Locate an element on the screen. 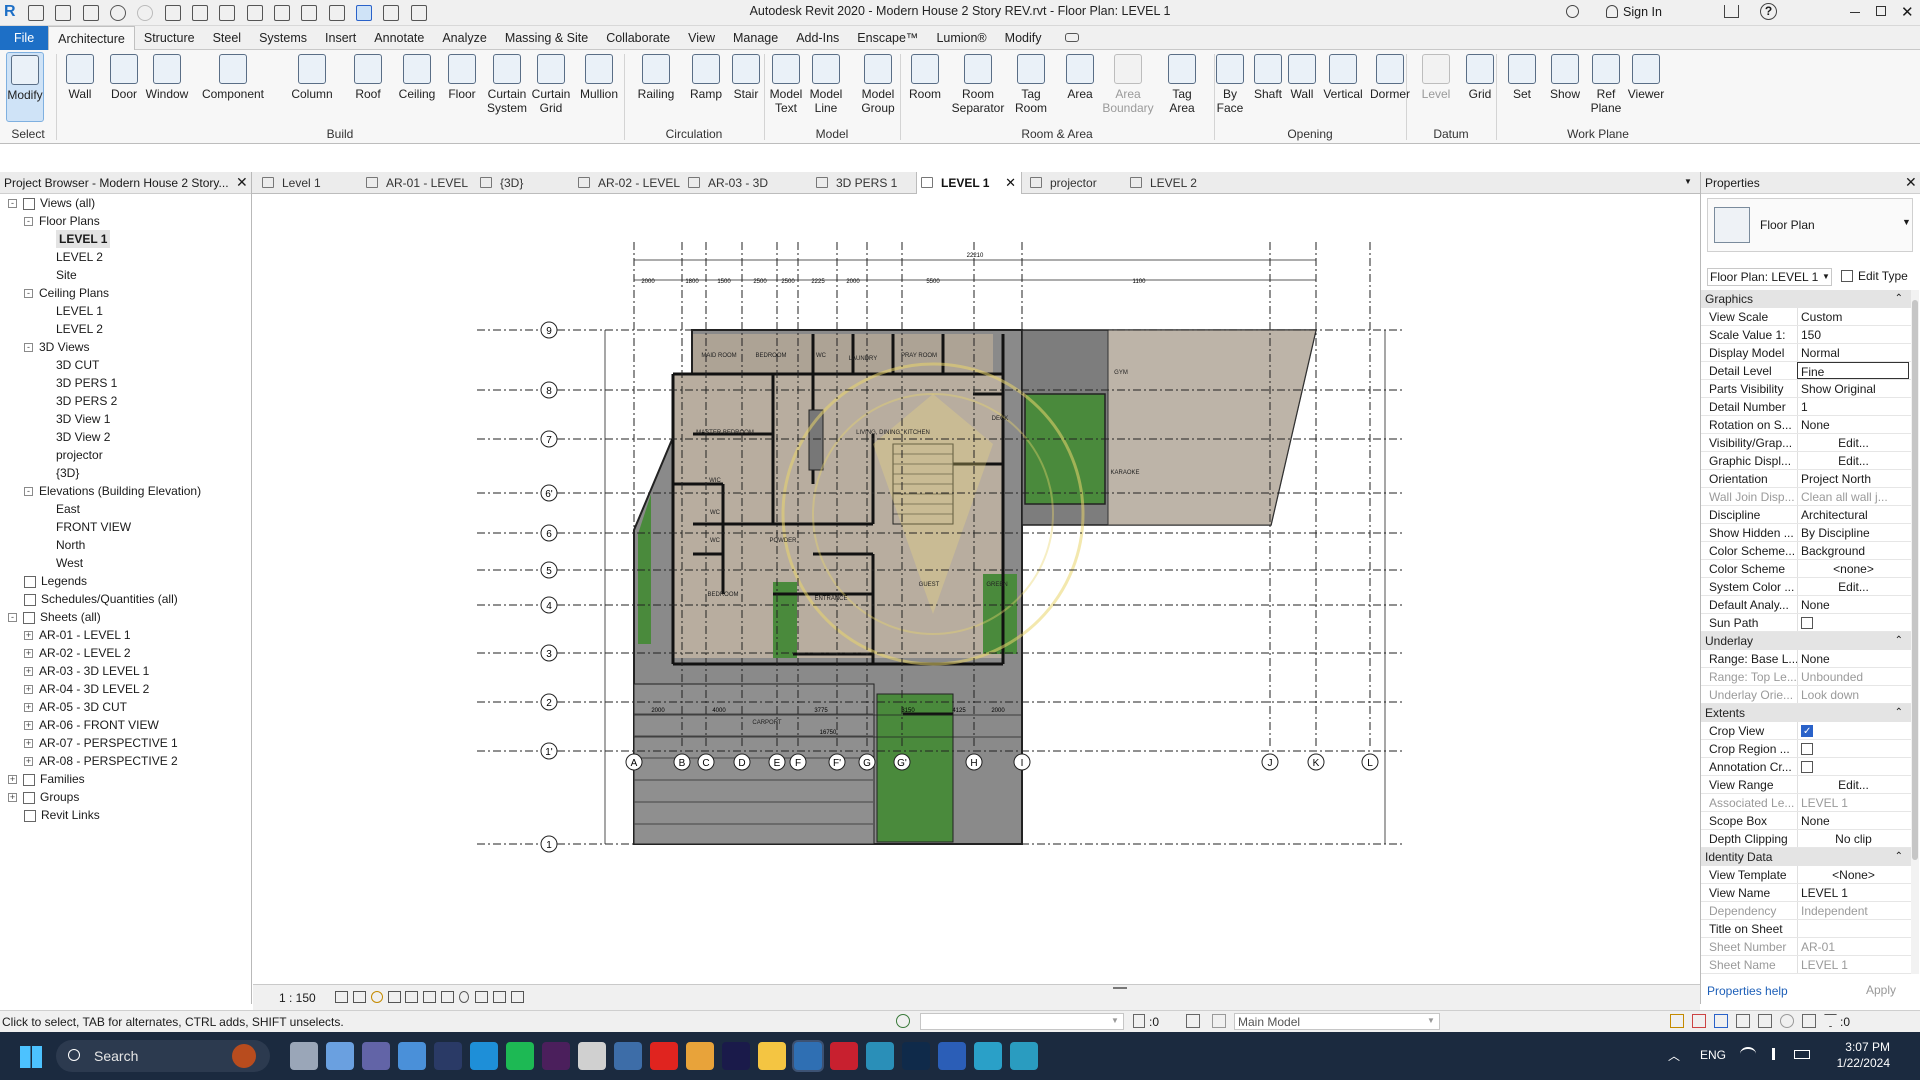 Image resolution: width=1920 pixels, height=1080 pixels. ribbon-button-viewer: Viewer is located at coordinates (1646, 77).